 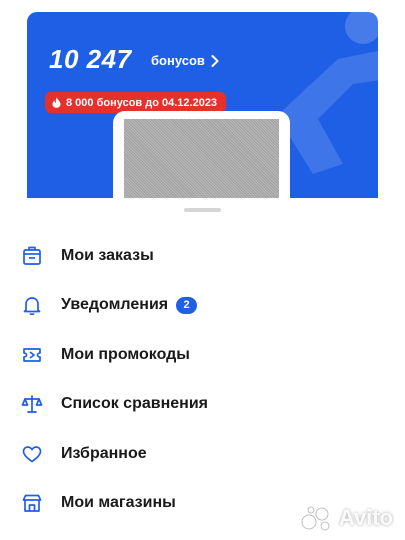 I want to click on ticket-icon, so click(x=32, y=355).